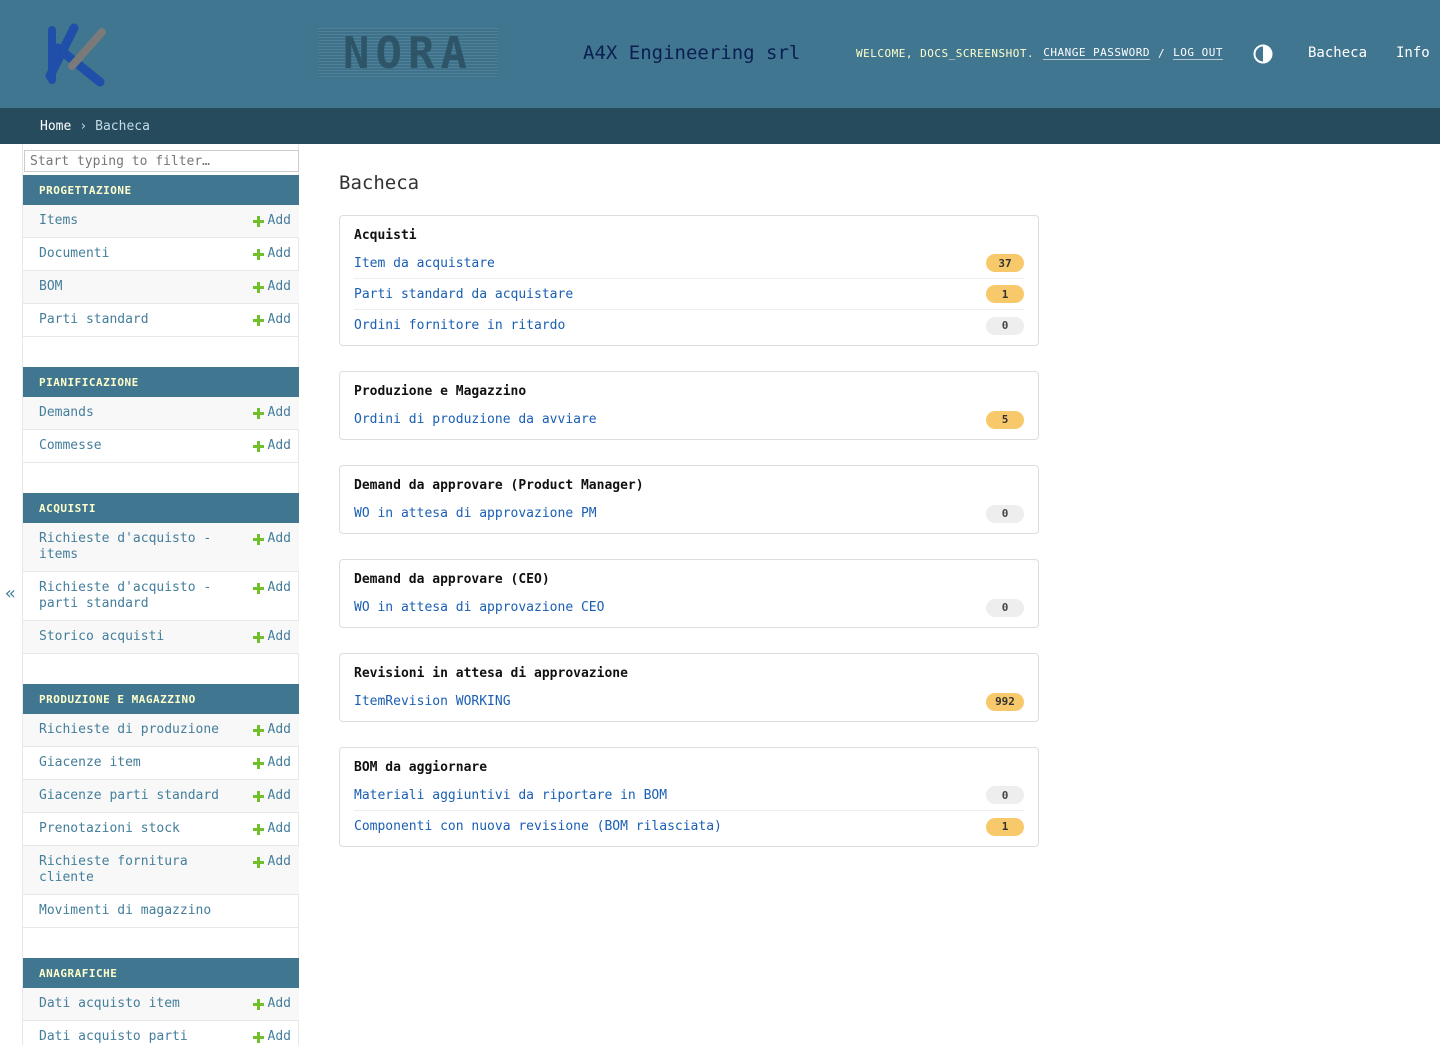 The image size is (1440, 1045). I want to click on collapse-sidebar-icon: «, so click(10, 593).